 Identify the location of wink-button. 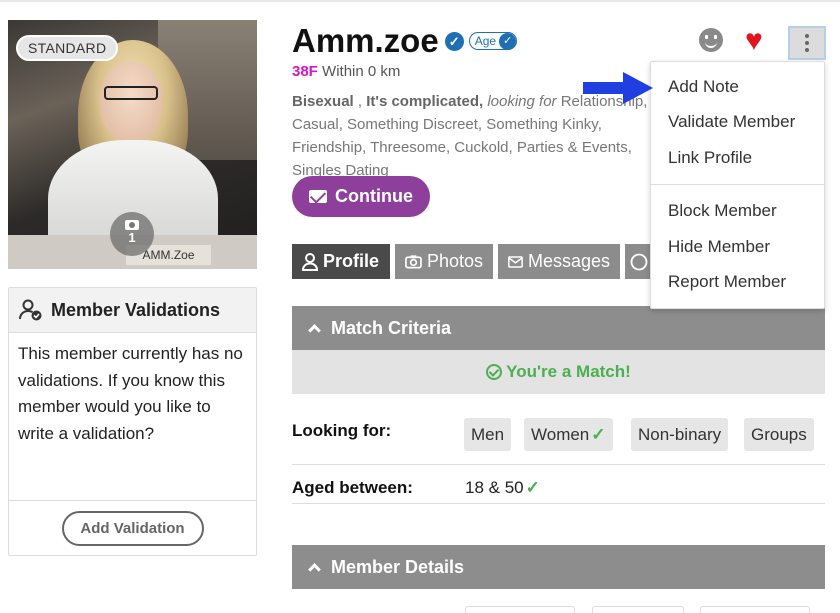
(711, 40).